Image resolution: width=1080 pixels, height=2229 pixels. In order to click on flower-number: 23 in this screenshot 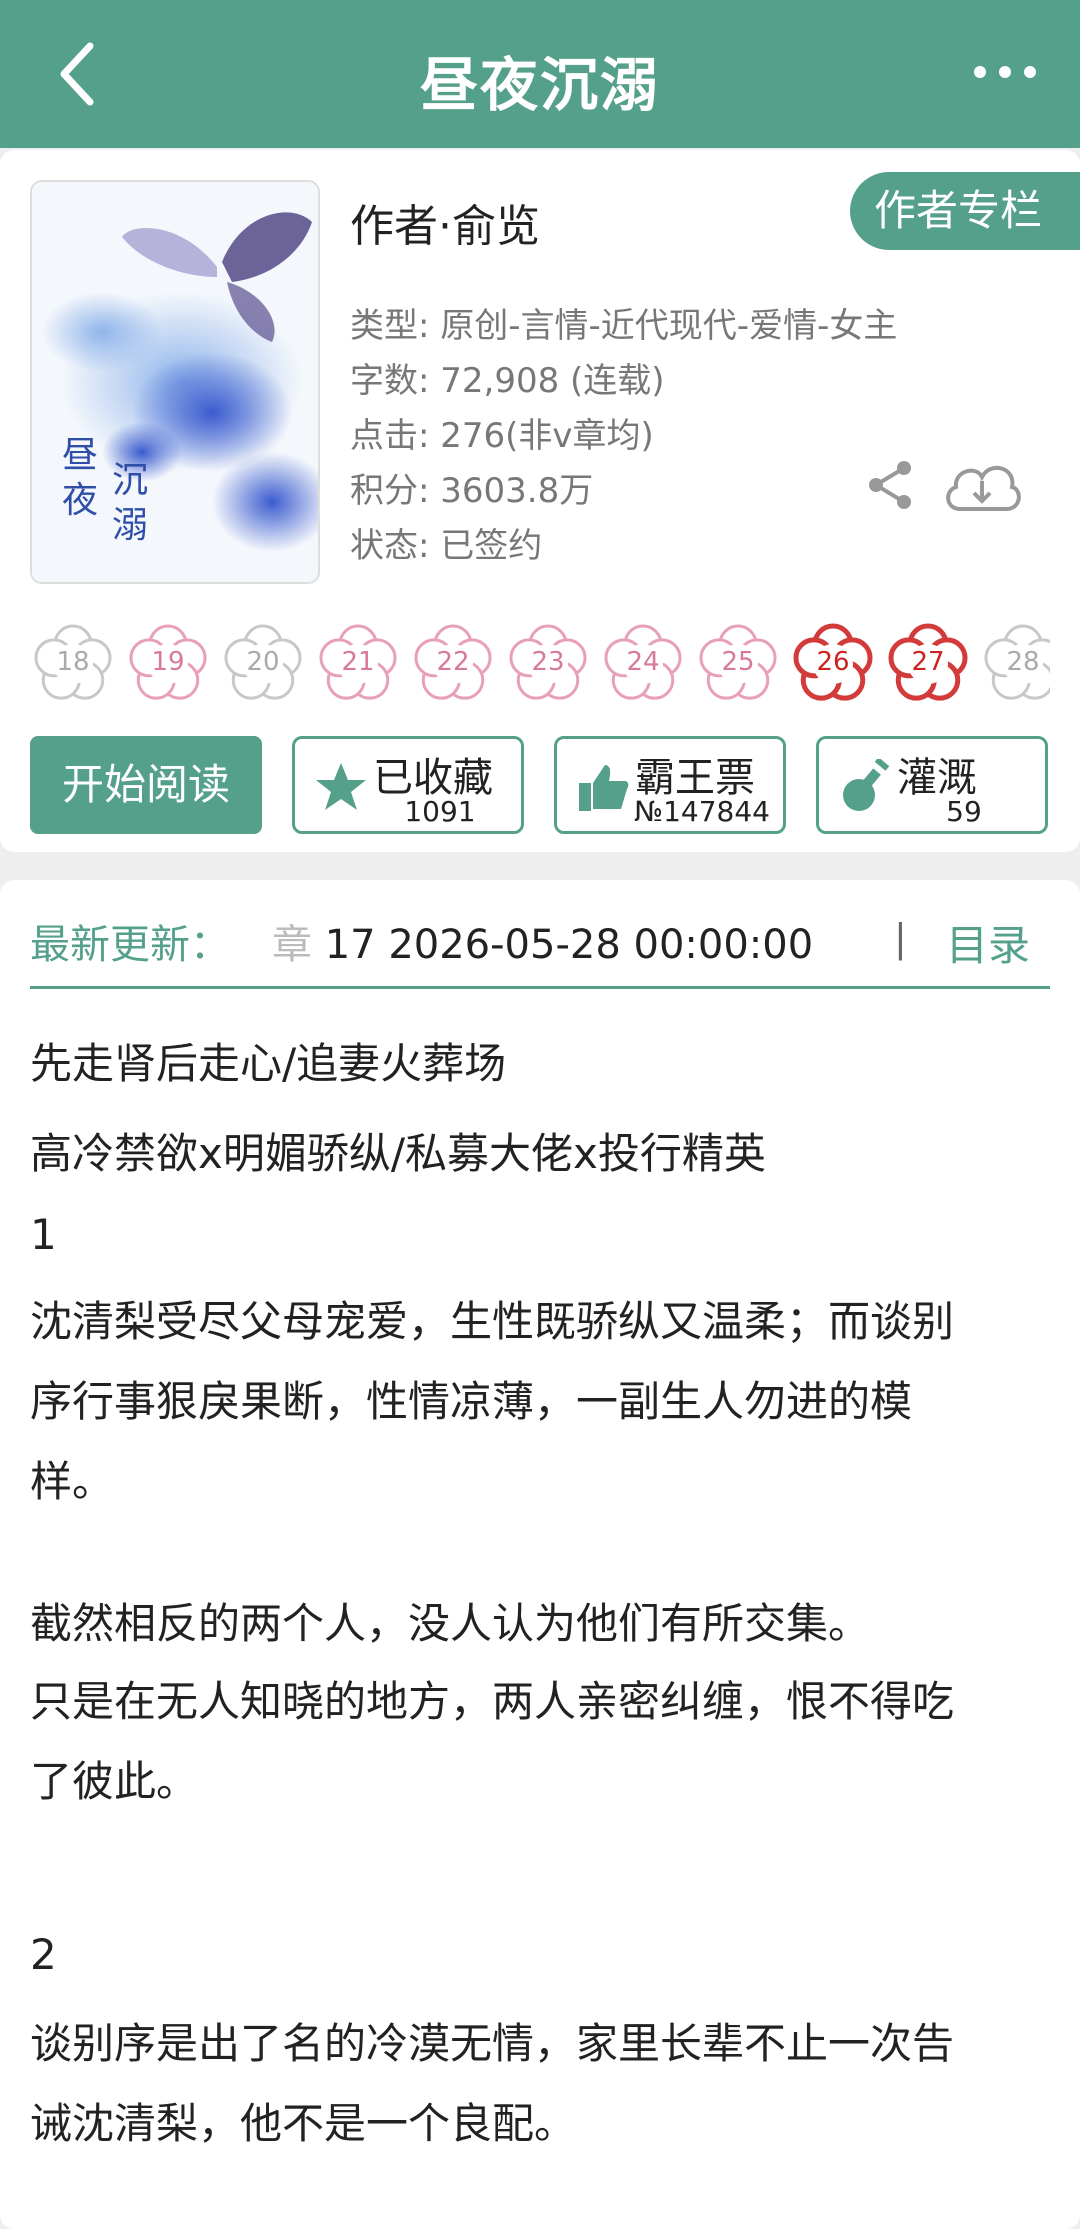, I will do `click(548, 662)`.